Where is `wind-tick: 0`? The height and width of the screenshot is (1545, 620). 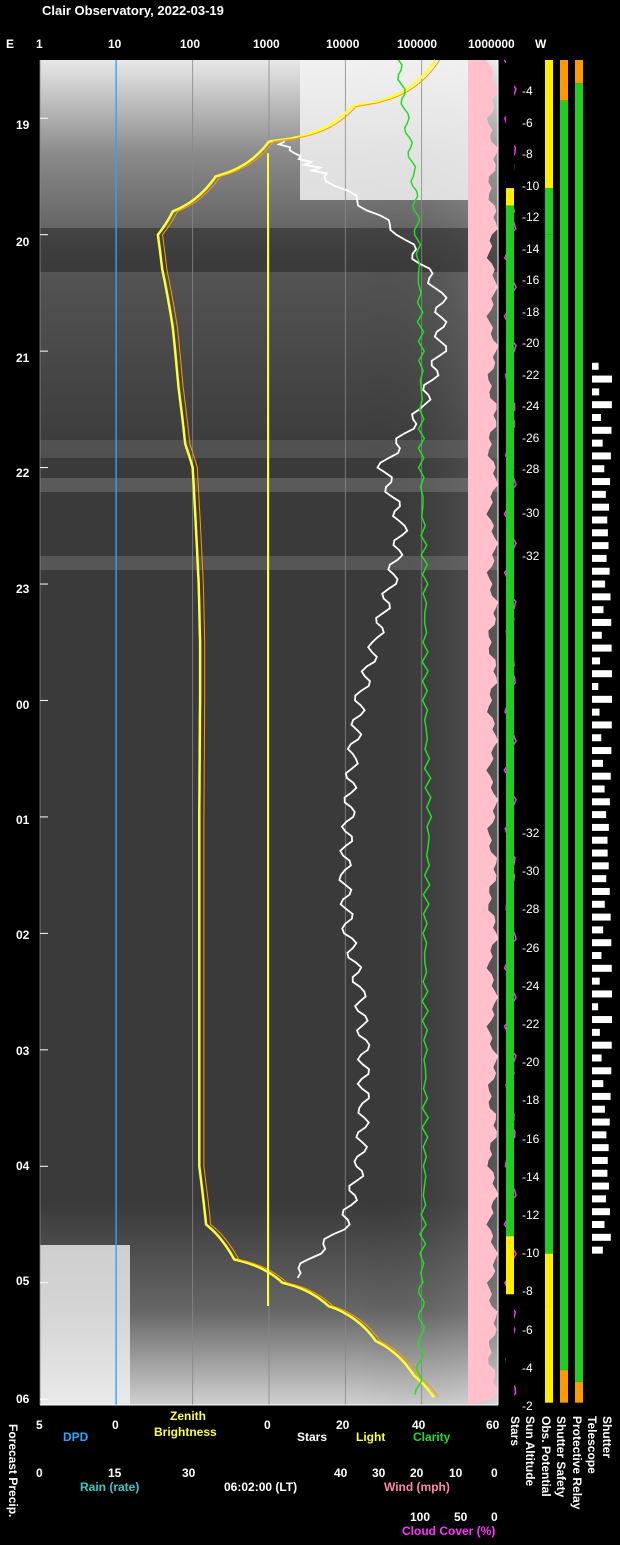 wind-tick: 0 is located at coordinates (494, 1473).